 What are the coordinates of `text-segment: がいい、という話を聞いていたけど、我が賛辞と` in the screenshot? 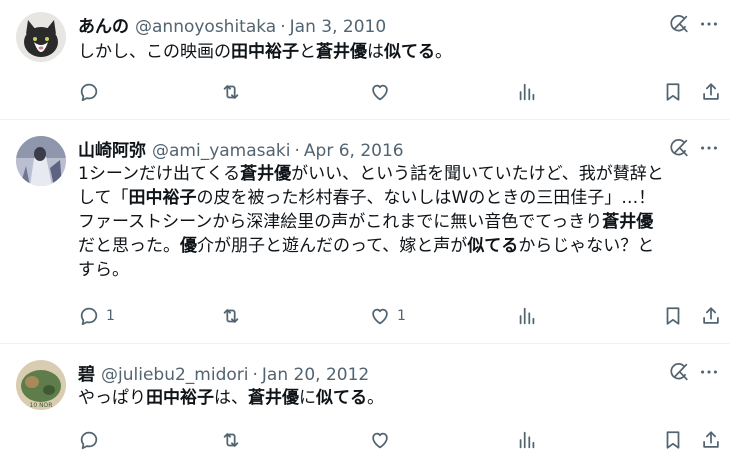 It's located at (477, 174).